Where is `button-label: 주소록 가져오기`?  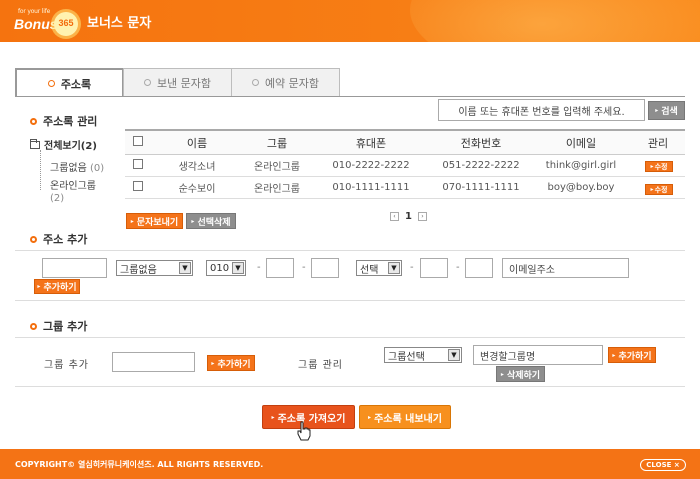
button-label: 주소록 가져오기 is located at coordinates (311, 419).